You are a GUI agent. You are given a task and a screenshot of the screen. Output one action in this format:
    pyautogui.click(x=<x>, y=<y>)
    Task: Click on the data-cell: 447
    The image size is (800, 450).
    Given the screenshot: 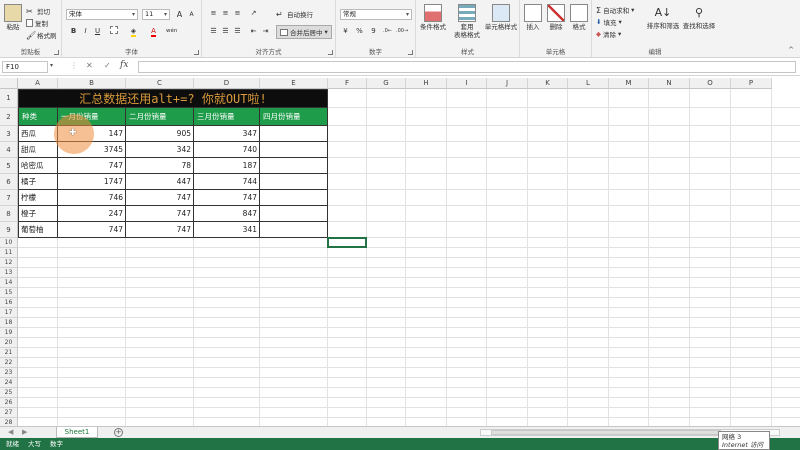 What is the action you would take?
    pyautogui.click(x=160, y=182)
    